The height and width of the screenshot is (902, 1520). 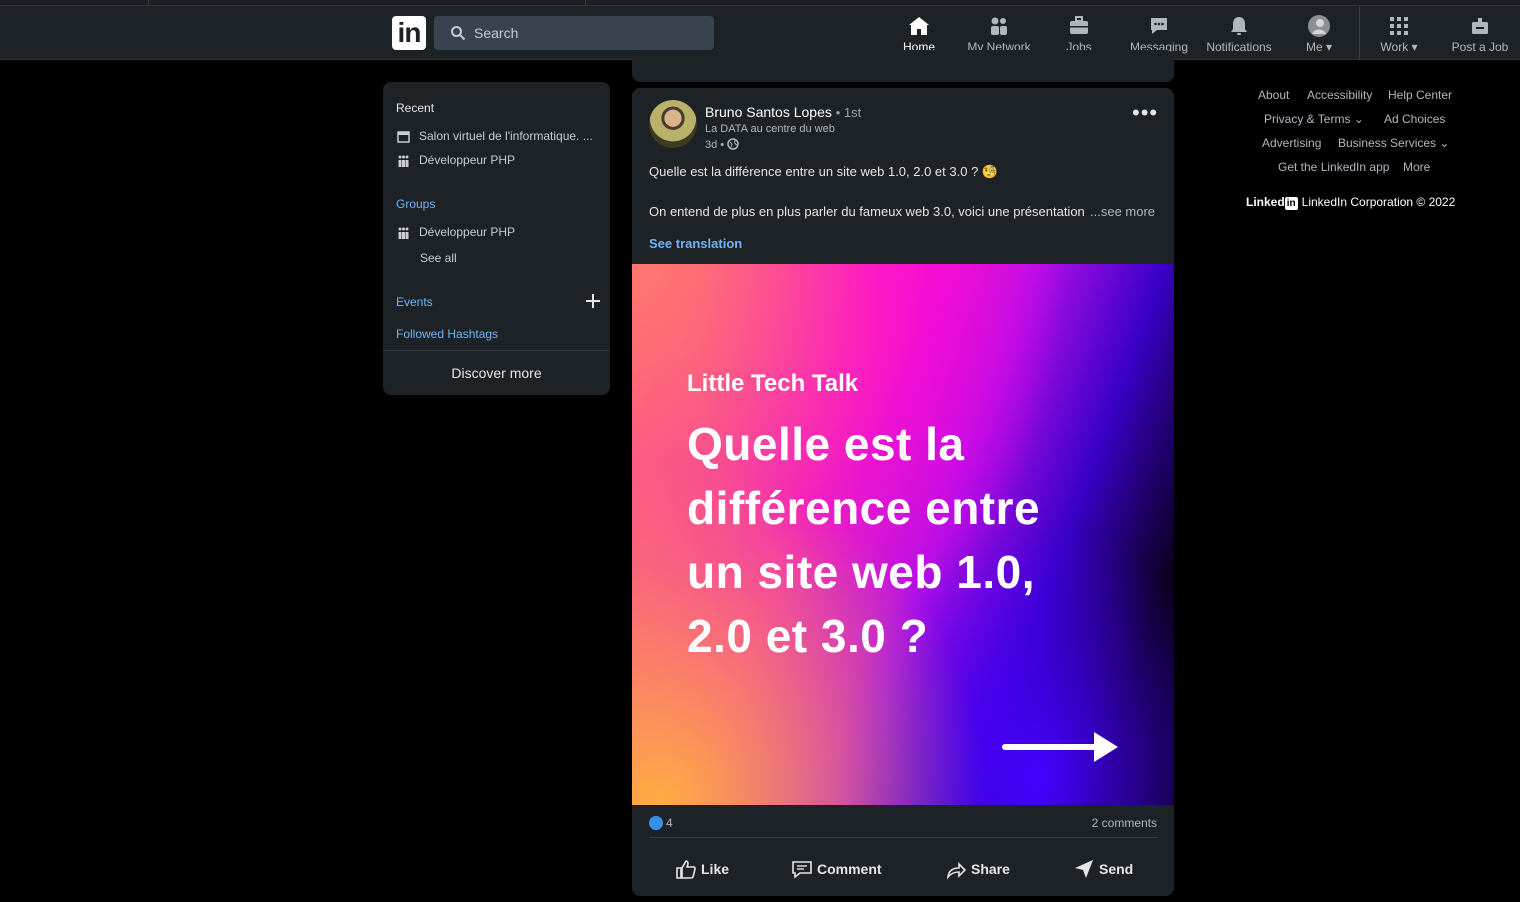 What do you see at coordinates (768, 112) in the screenshot?
I see `author-name: Bruno Santos Lopes` at bounding box center [768, 112].